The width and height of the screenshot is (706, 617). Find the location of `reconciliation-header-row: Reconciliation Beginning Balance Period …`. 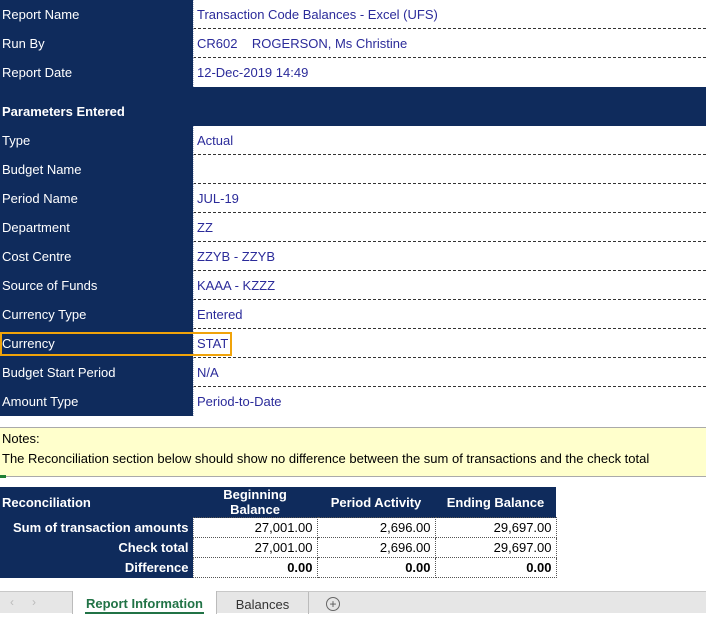

reconciliation-header-row: Reconciliation Beginning Balance Period … is located at coordinates (278, 502).